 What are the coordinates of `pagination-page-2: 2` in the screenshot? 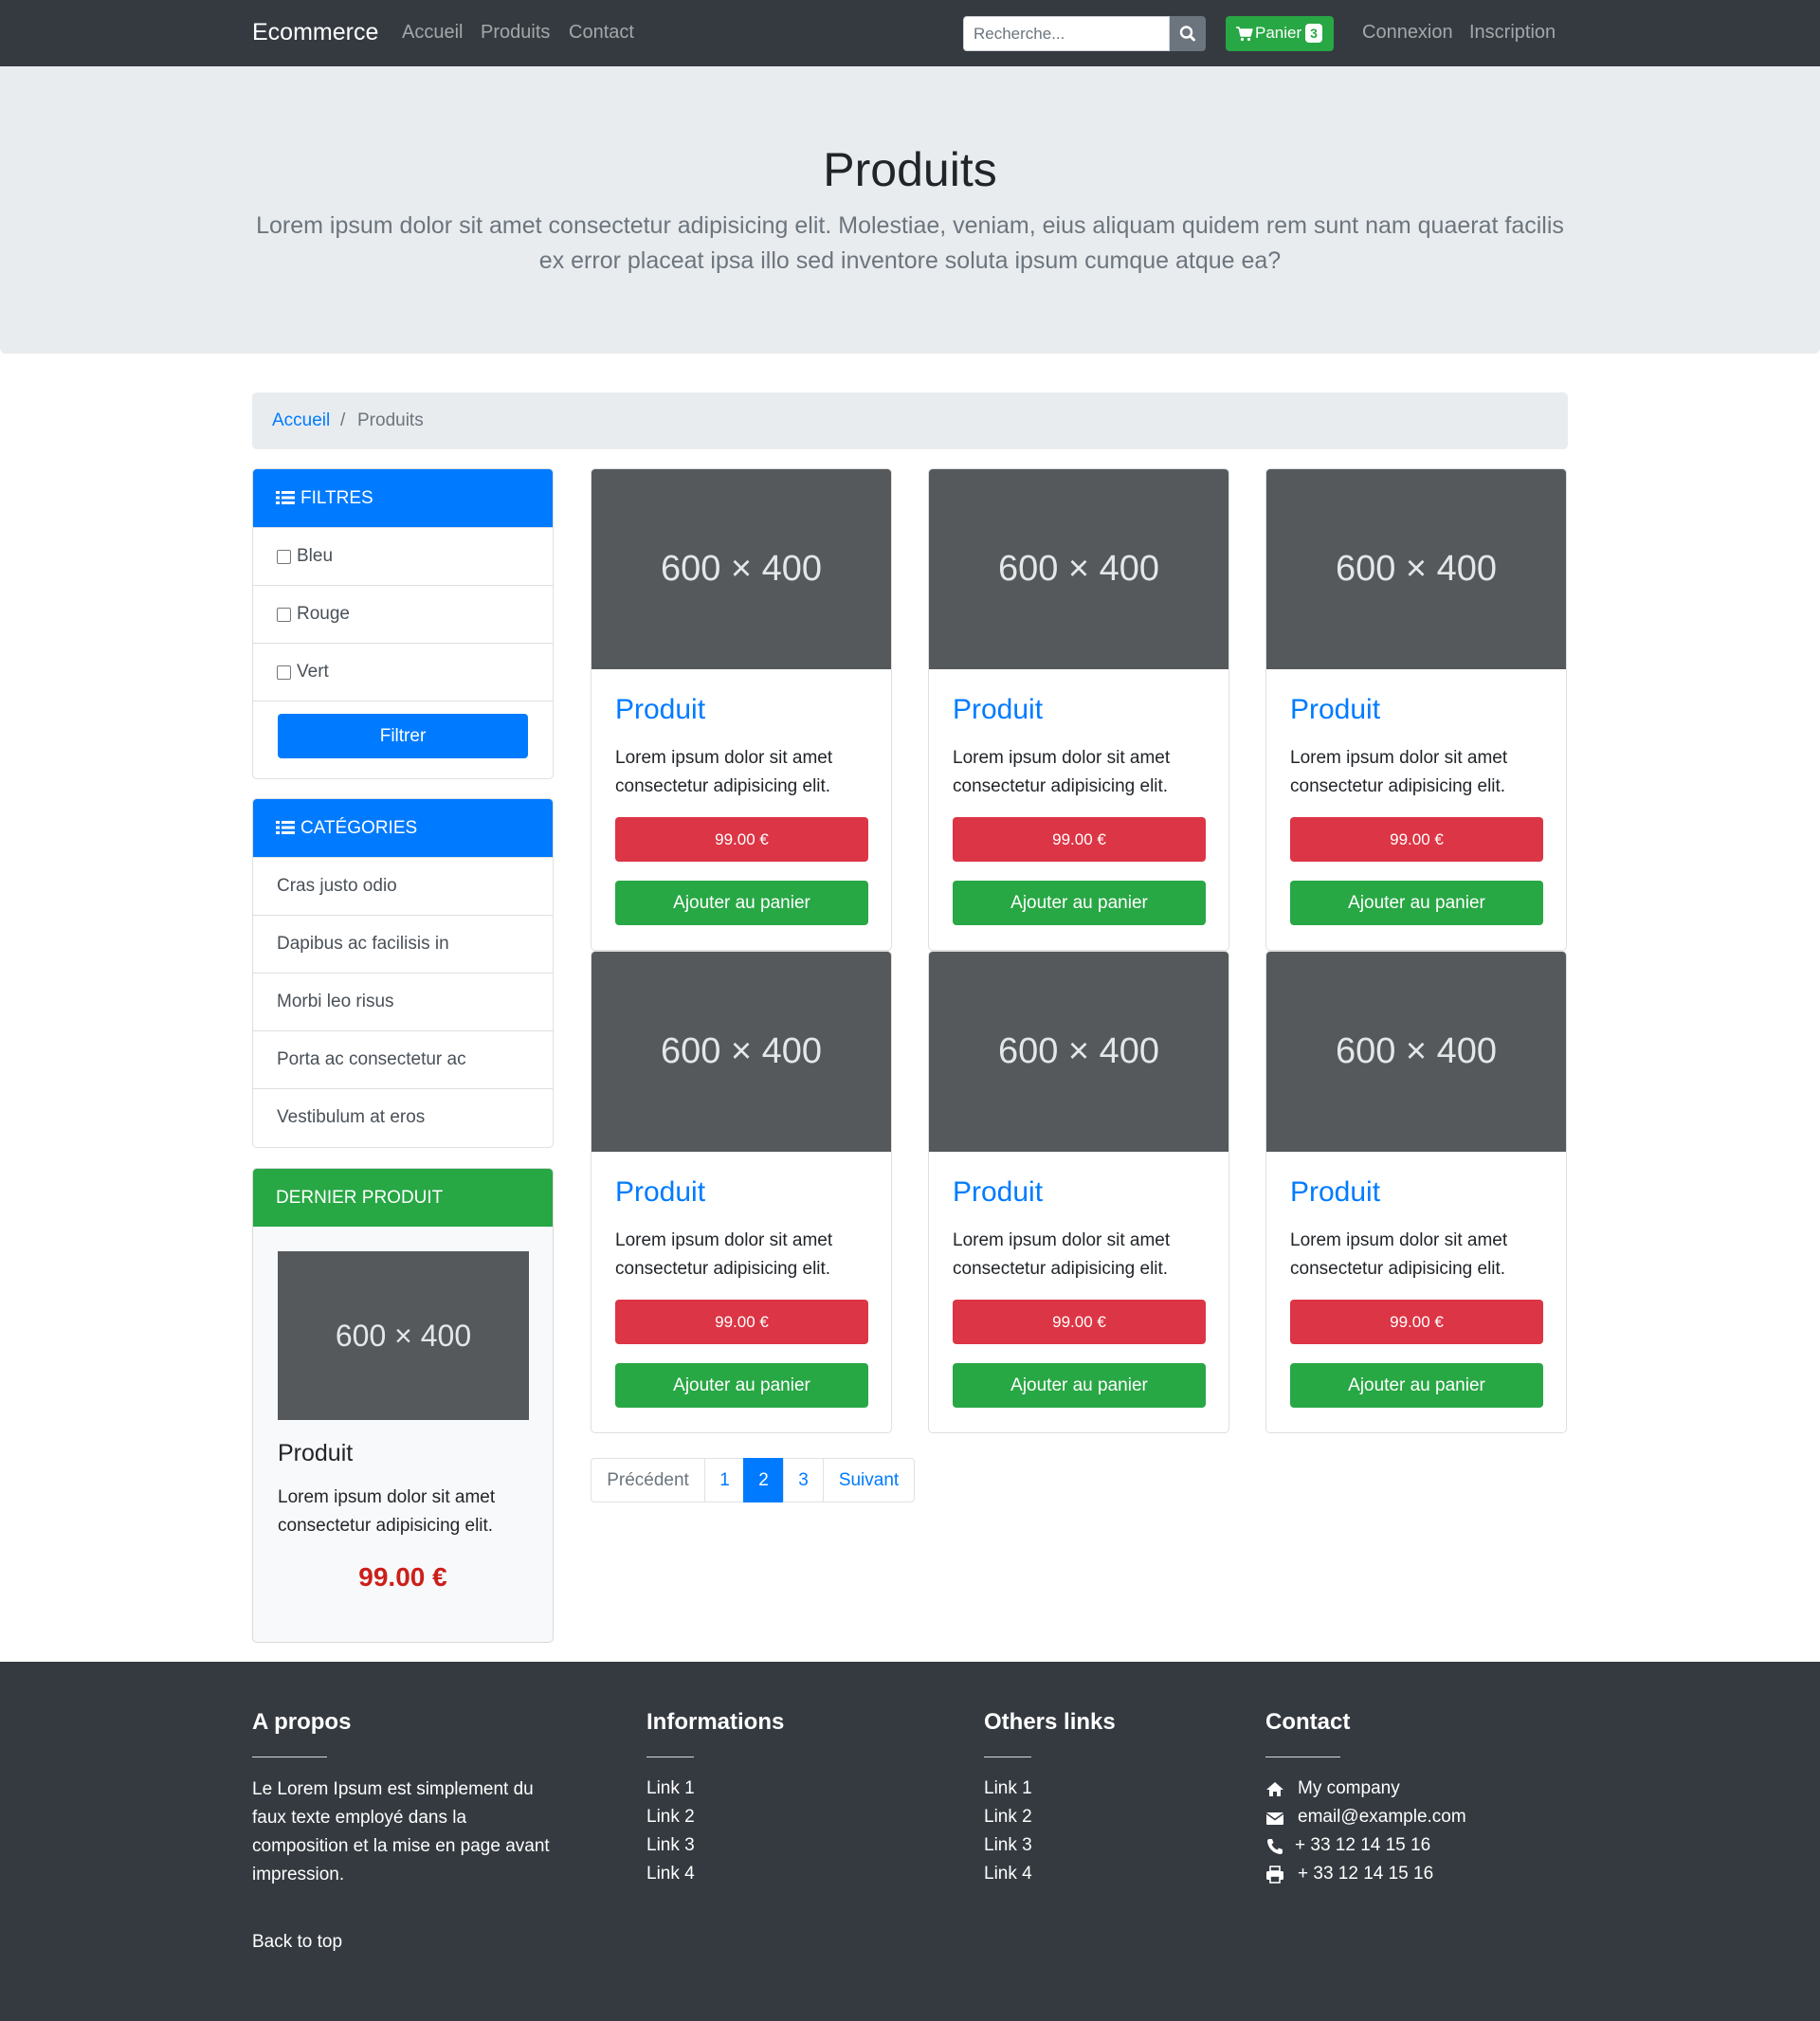 It's located at (763, 1480).